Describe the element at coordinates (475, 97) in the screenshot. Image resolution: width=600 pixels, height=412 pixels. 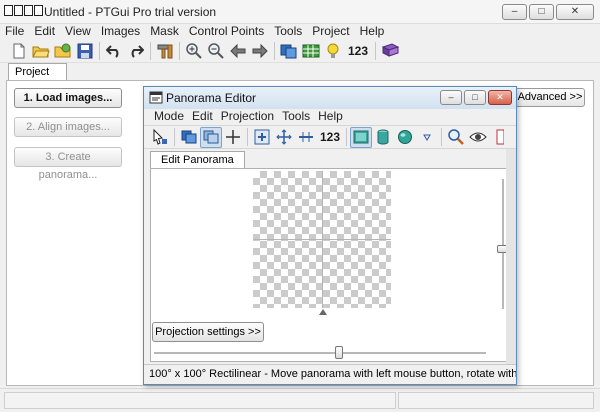
I see `pe-maximize-button: □` at that location.